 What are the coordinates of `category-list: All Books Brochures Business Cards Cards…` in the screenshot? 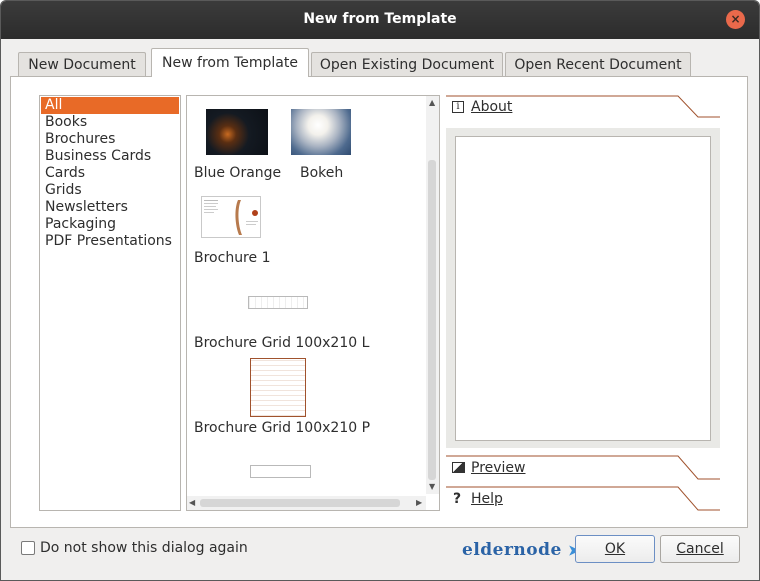 It's located at (110, 303).